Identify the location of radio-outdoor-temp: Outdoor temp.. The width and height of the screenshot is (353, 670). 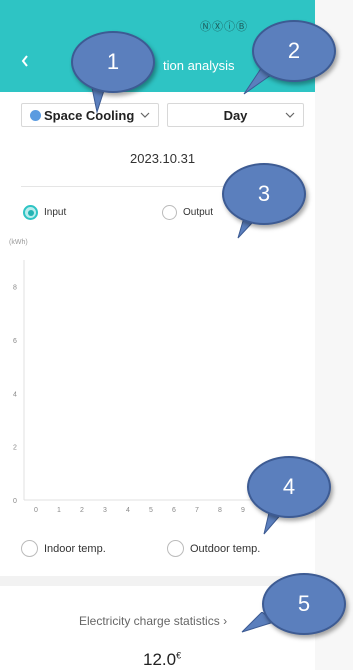
(213, 548).